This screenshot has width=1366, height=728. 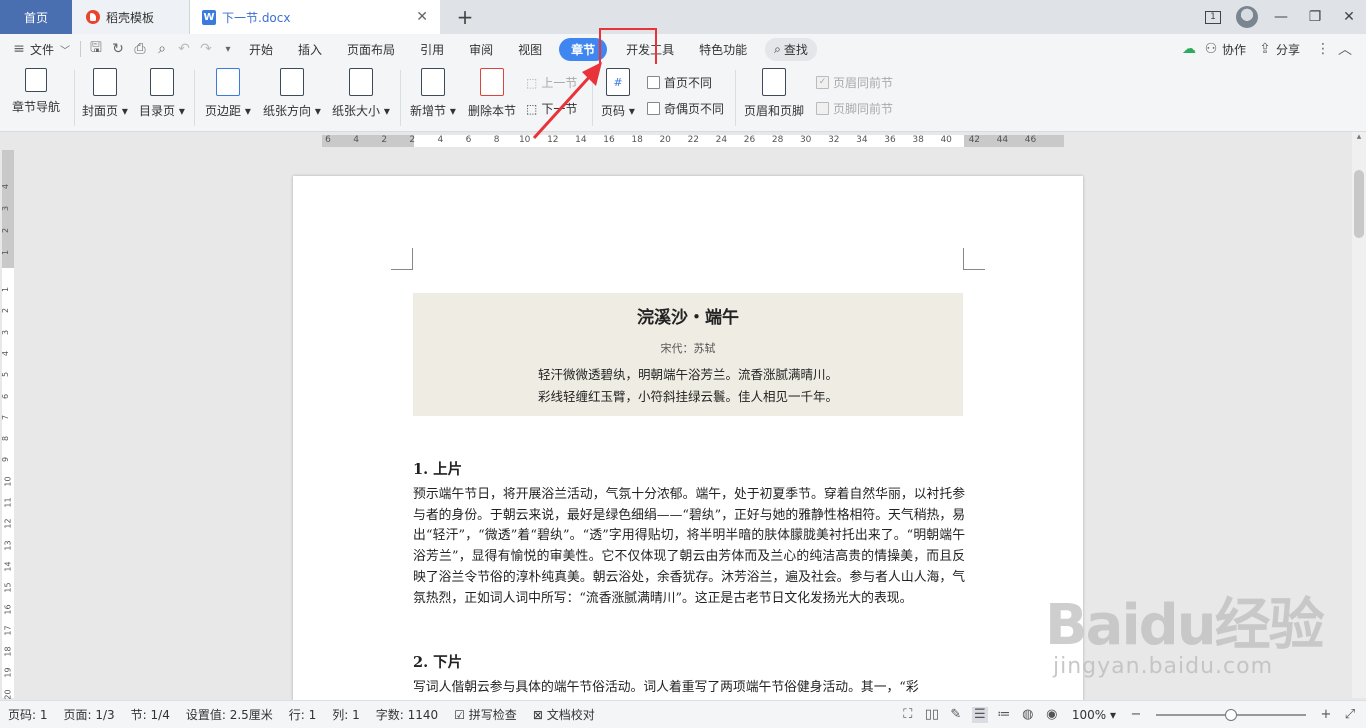 What do you see at coordinates (140, 49) in the screenshot?
I see `print-icon: ⎙` at bounding box center [140, 49].